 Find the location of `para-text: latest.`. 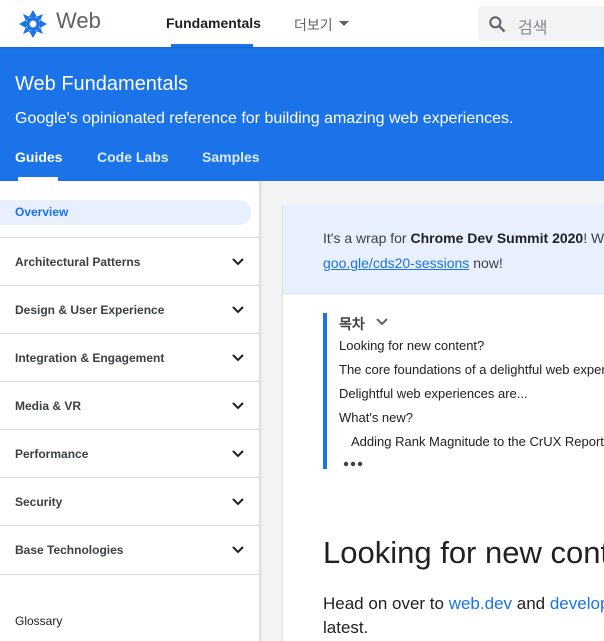

para-text: latest. is located at coordinates (346, 627).